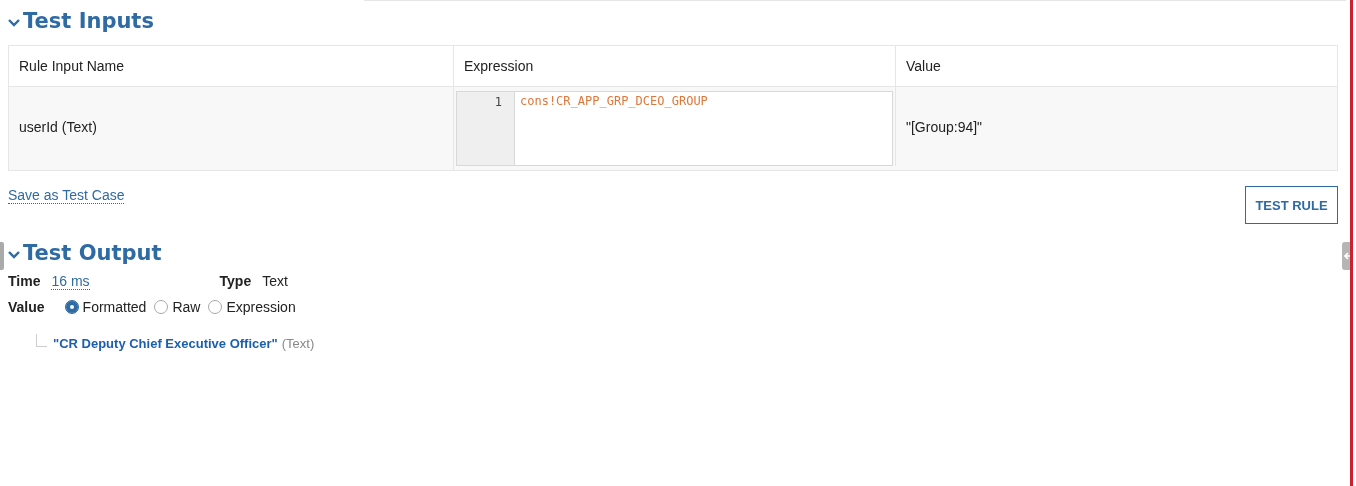  I want to click on line-number: 1, so click(498, 102).